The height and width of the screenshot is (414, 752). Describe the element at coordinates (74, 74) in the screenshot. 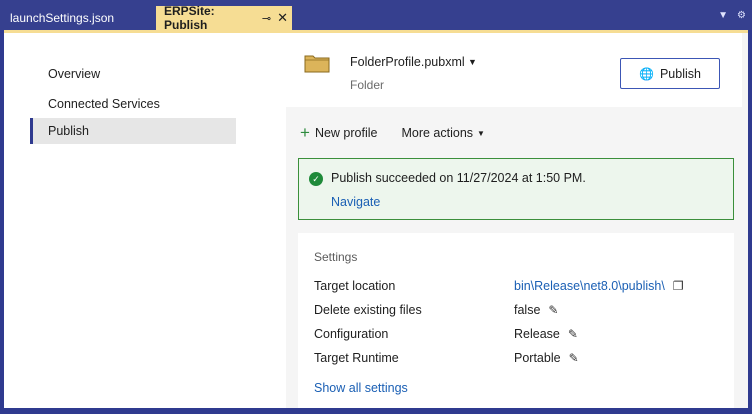

I see `sidebar-item-label: Overview` at that location.